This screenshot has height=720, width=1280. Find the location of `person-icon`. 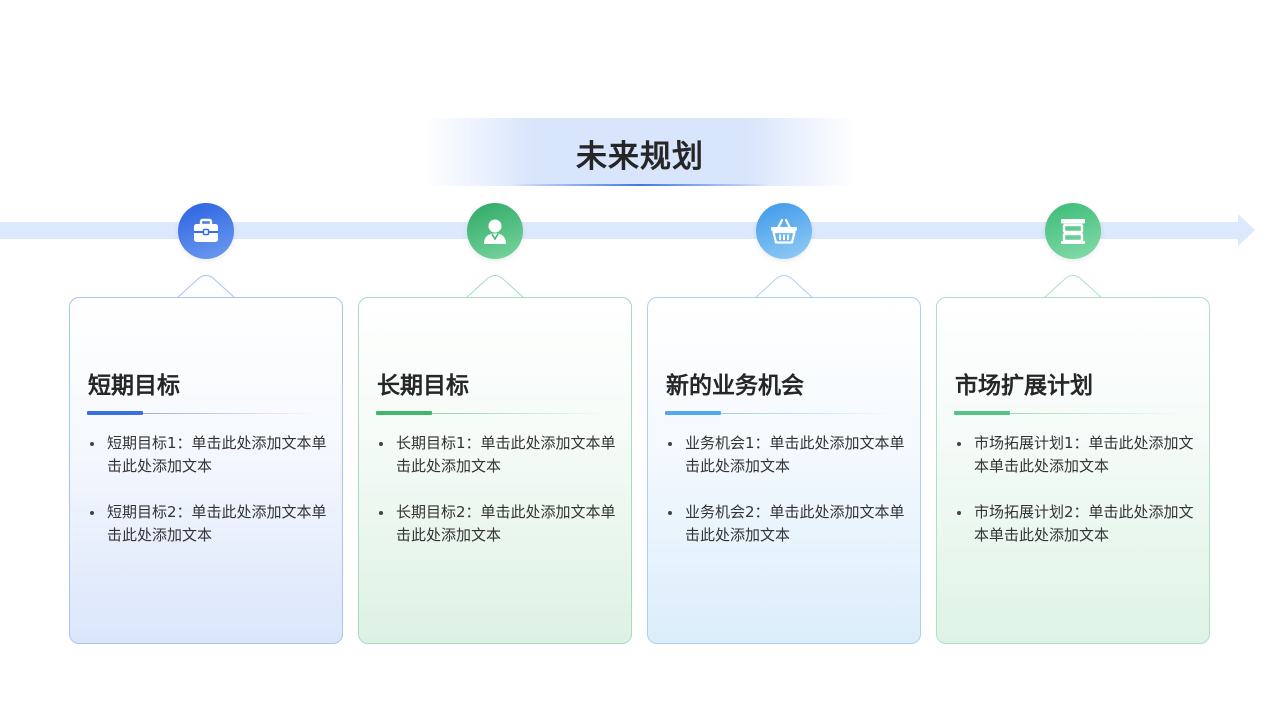

person-icon is located at coordinates (495, 231).